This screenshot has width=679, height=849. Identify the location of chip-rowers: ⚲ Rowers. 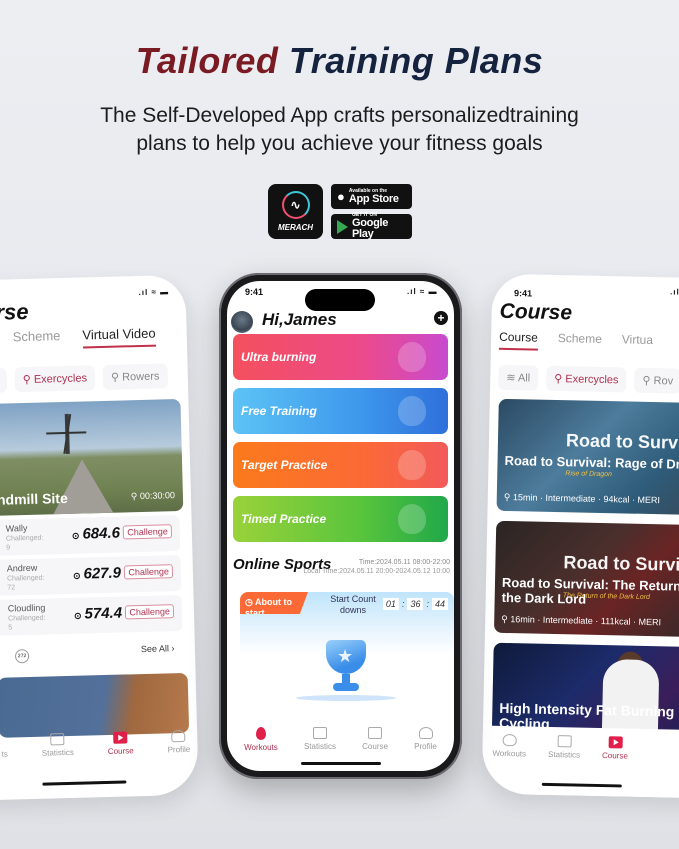
(135, 376).